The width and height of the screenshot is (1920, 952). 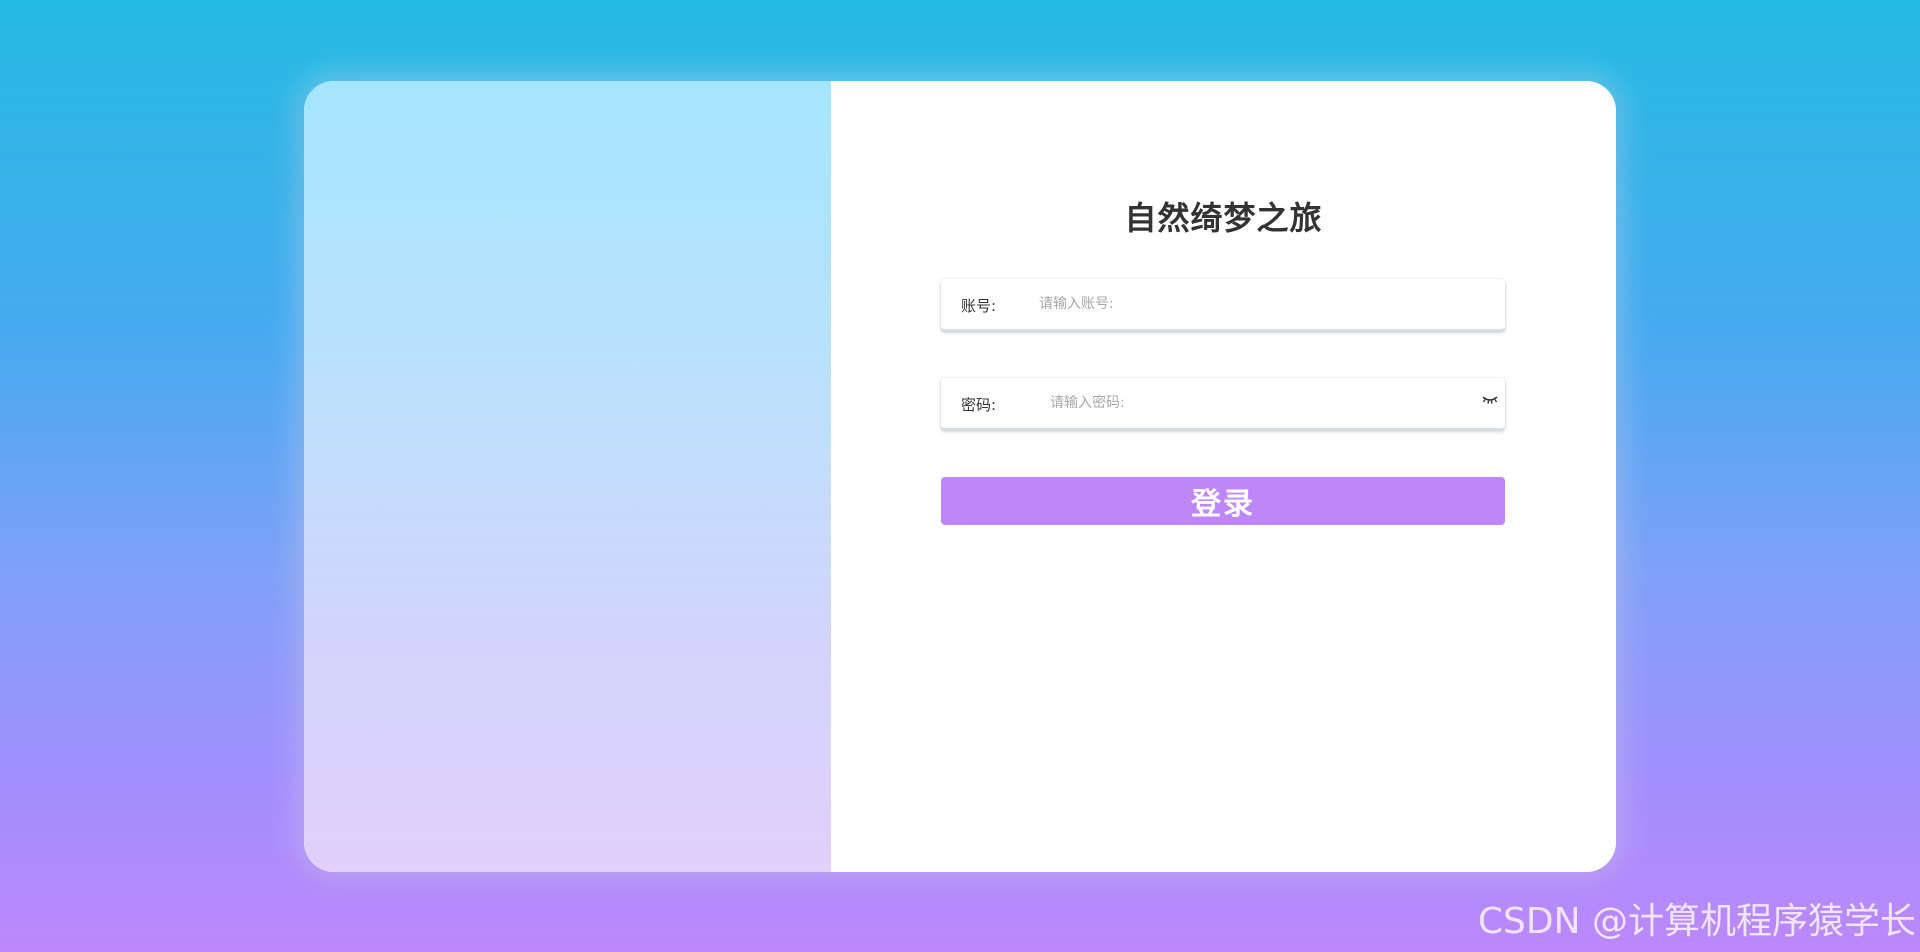 What do you see at coordinates (1490, 399) in the screenshot?
I see `eye-closed-icon` at bounding box center [1490, 399].